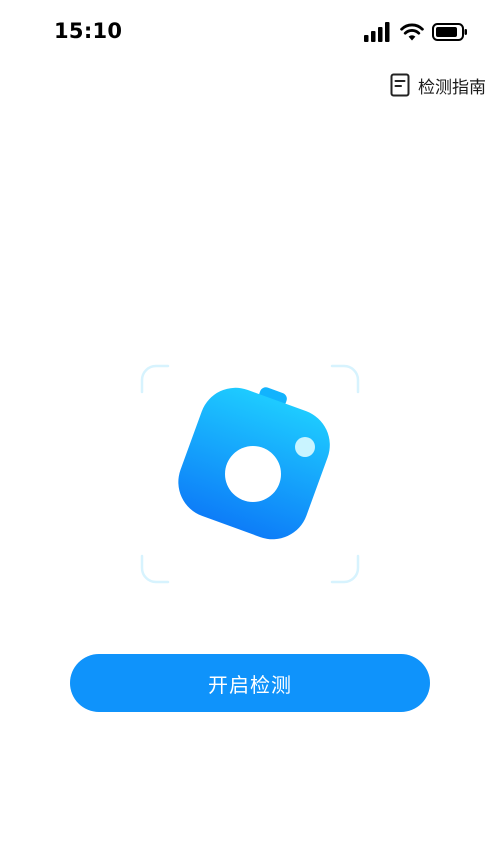  I want to click on status-bar: 15:10, so click(250, 33).